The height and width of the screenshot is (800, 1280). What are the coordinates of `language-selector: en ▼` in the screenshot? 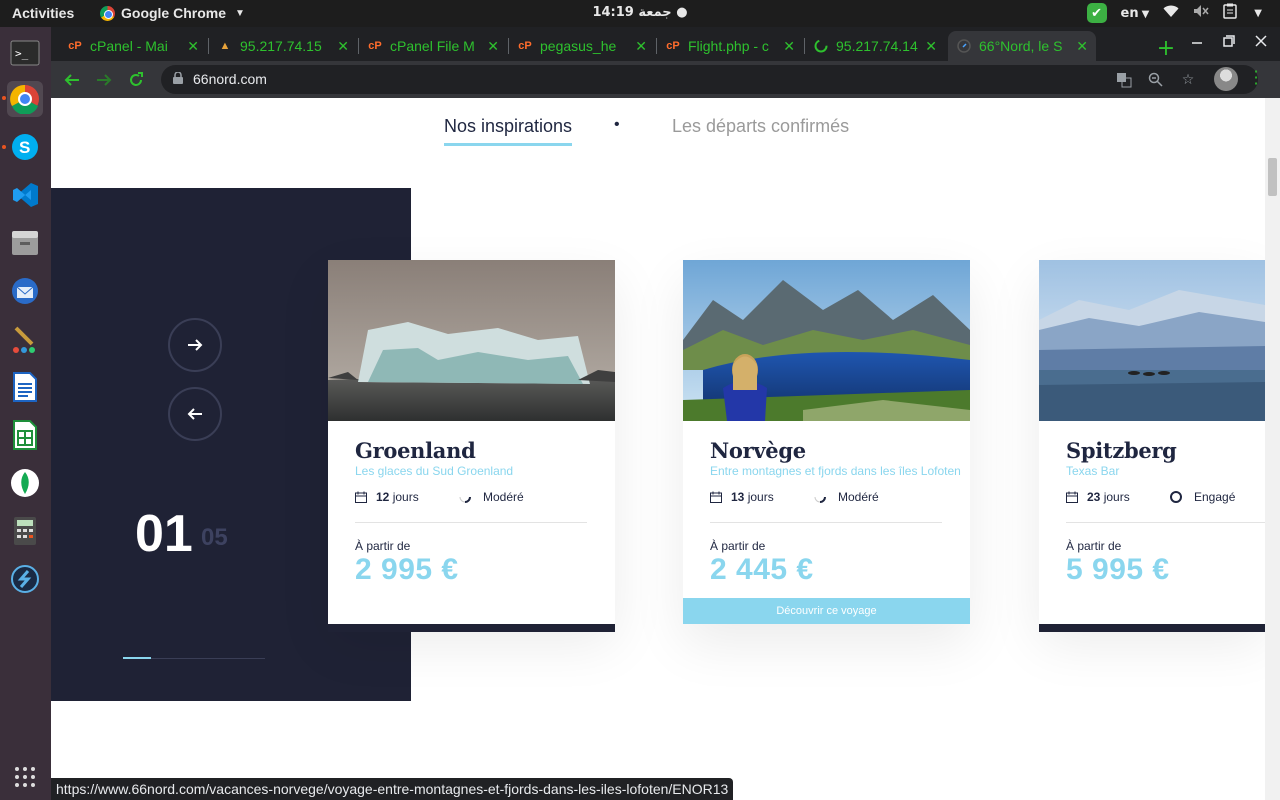 It's located at (1135, 13).